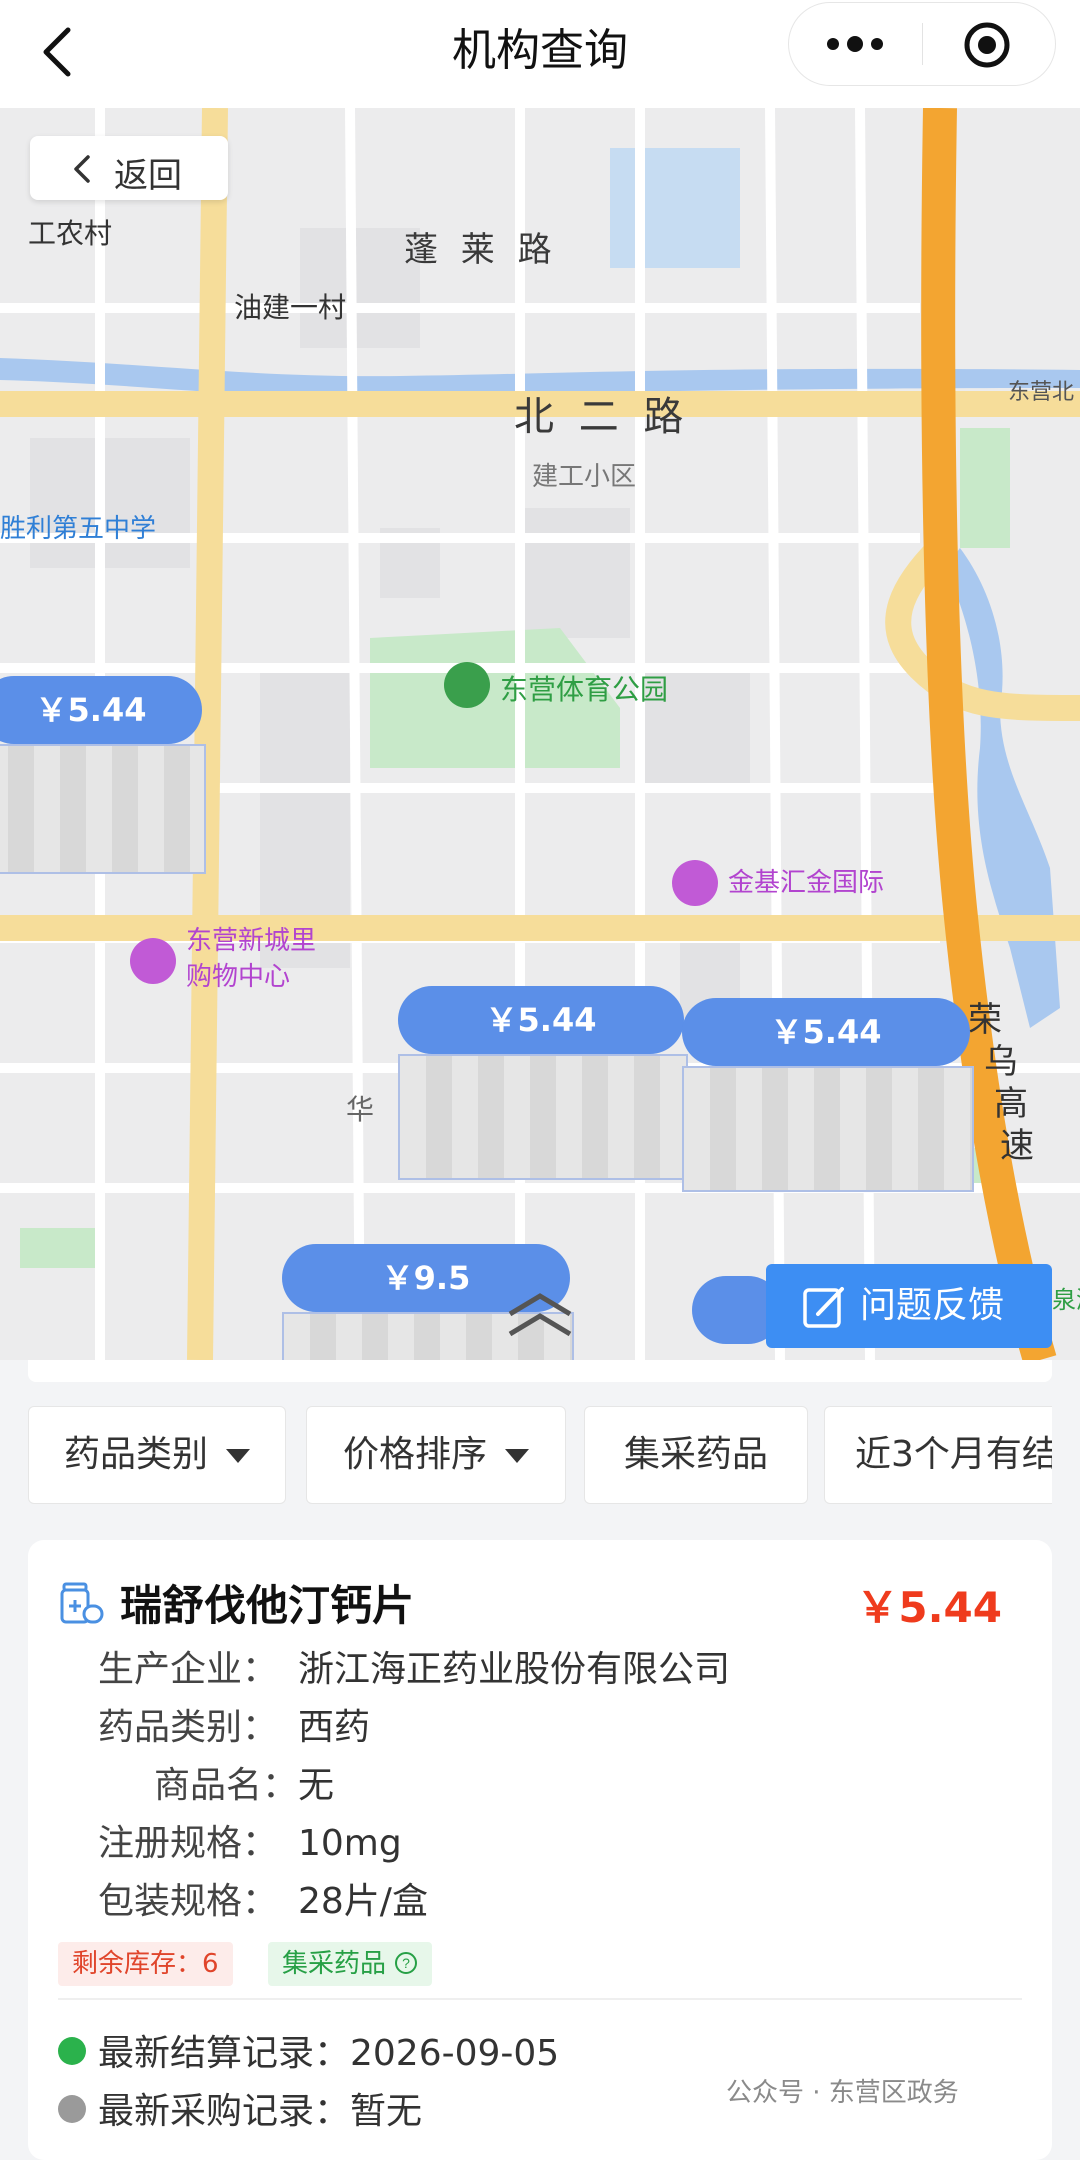  I want to click on park-icon, so click(467, 685).